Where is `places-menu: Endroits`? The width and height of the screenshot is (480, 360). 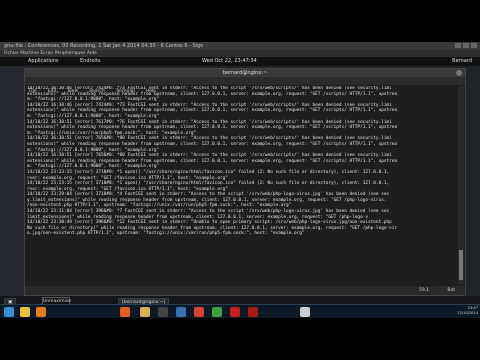
places-menu: Endroits is located at coordinates (90, 61).